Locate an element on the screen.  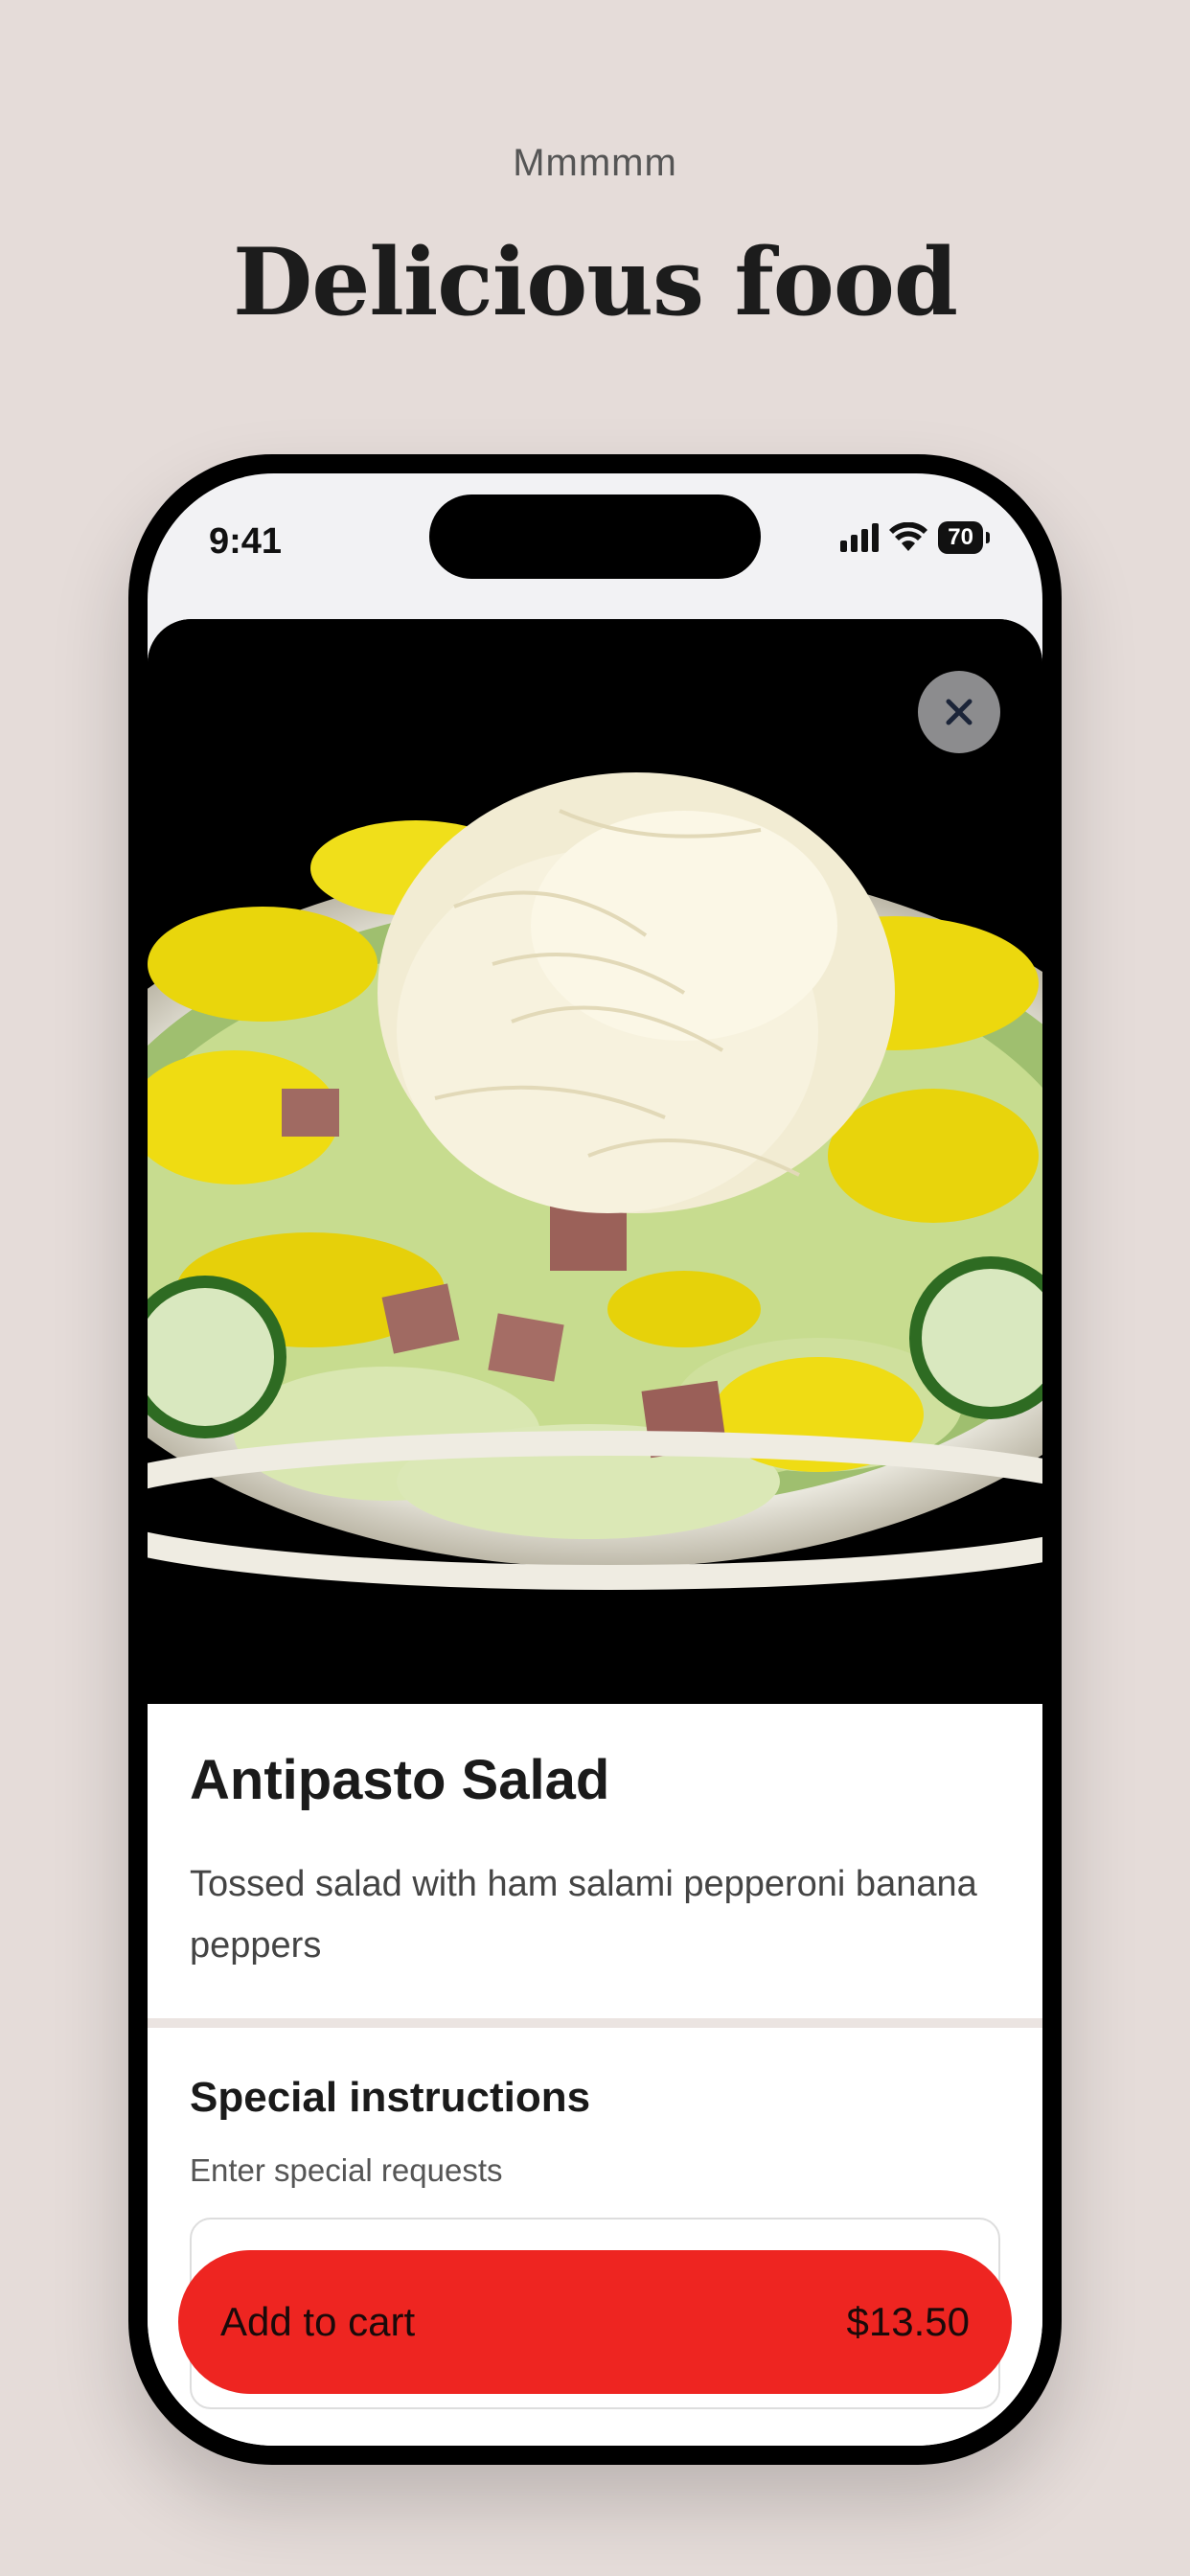
status-time: 9:41 is located at coordinates (246, 541).